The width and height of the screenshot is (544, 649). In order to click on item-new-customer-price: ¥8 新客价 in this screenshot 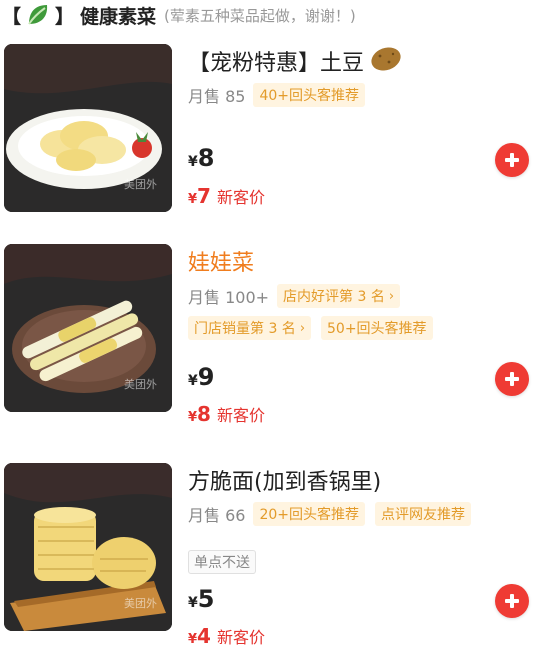, I will do `click(226, 414)`.